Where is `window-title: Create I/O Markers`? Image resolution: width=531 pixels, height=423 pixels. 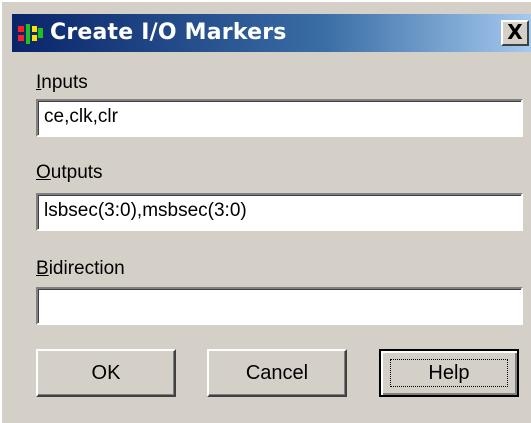 window-title: Create I/O Markers is located at coordinates (168, 32).